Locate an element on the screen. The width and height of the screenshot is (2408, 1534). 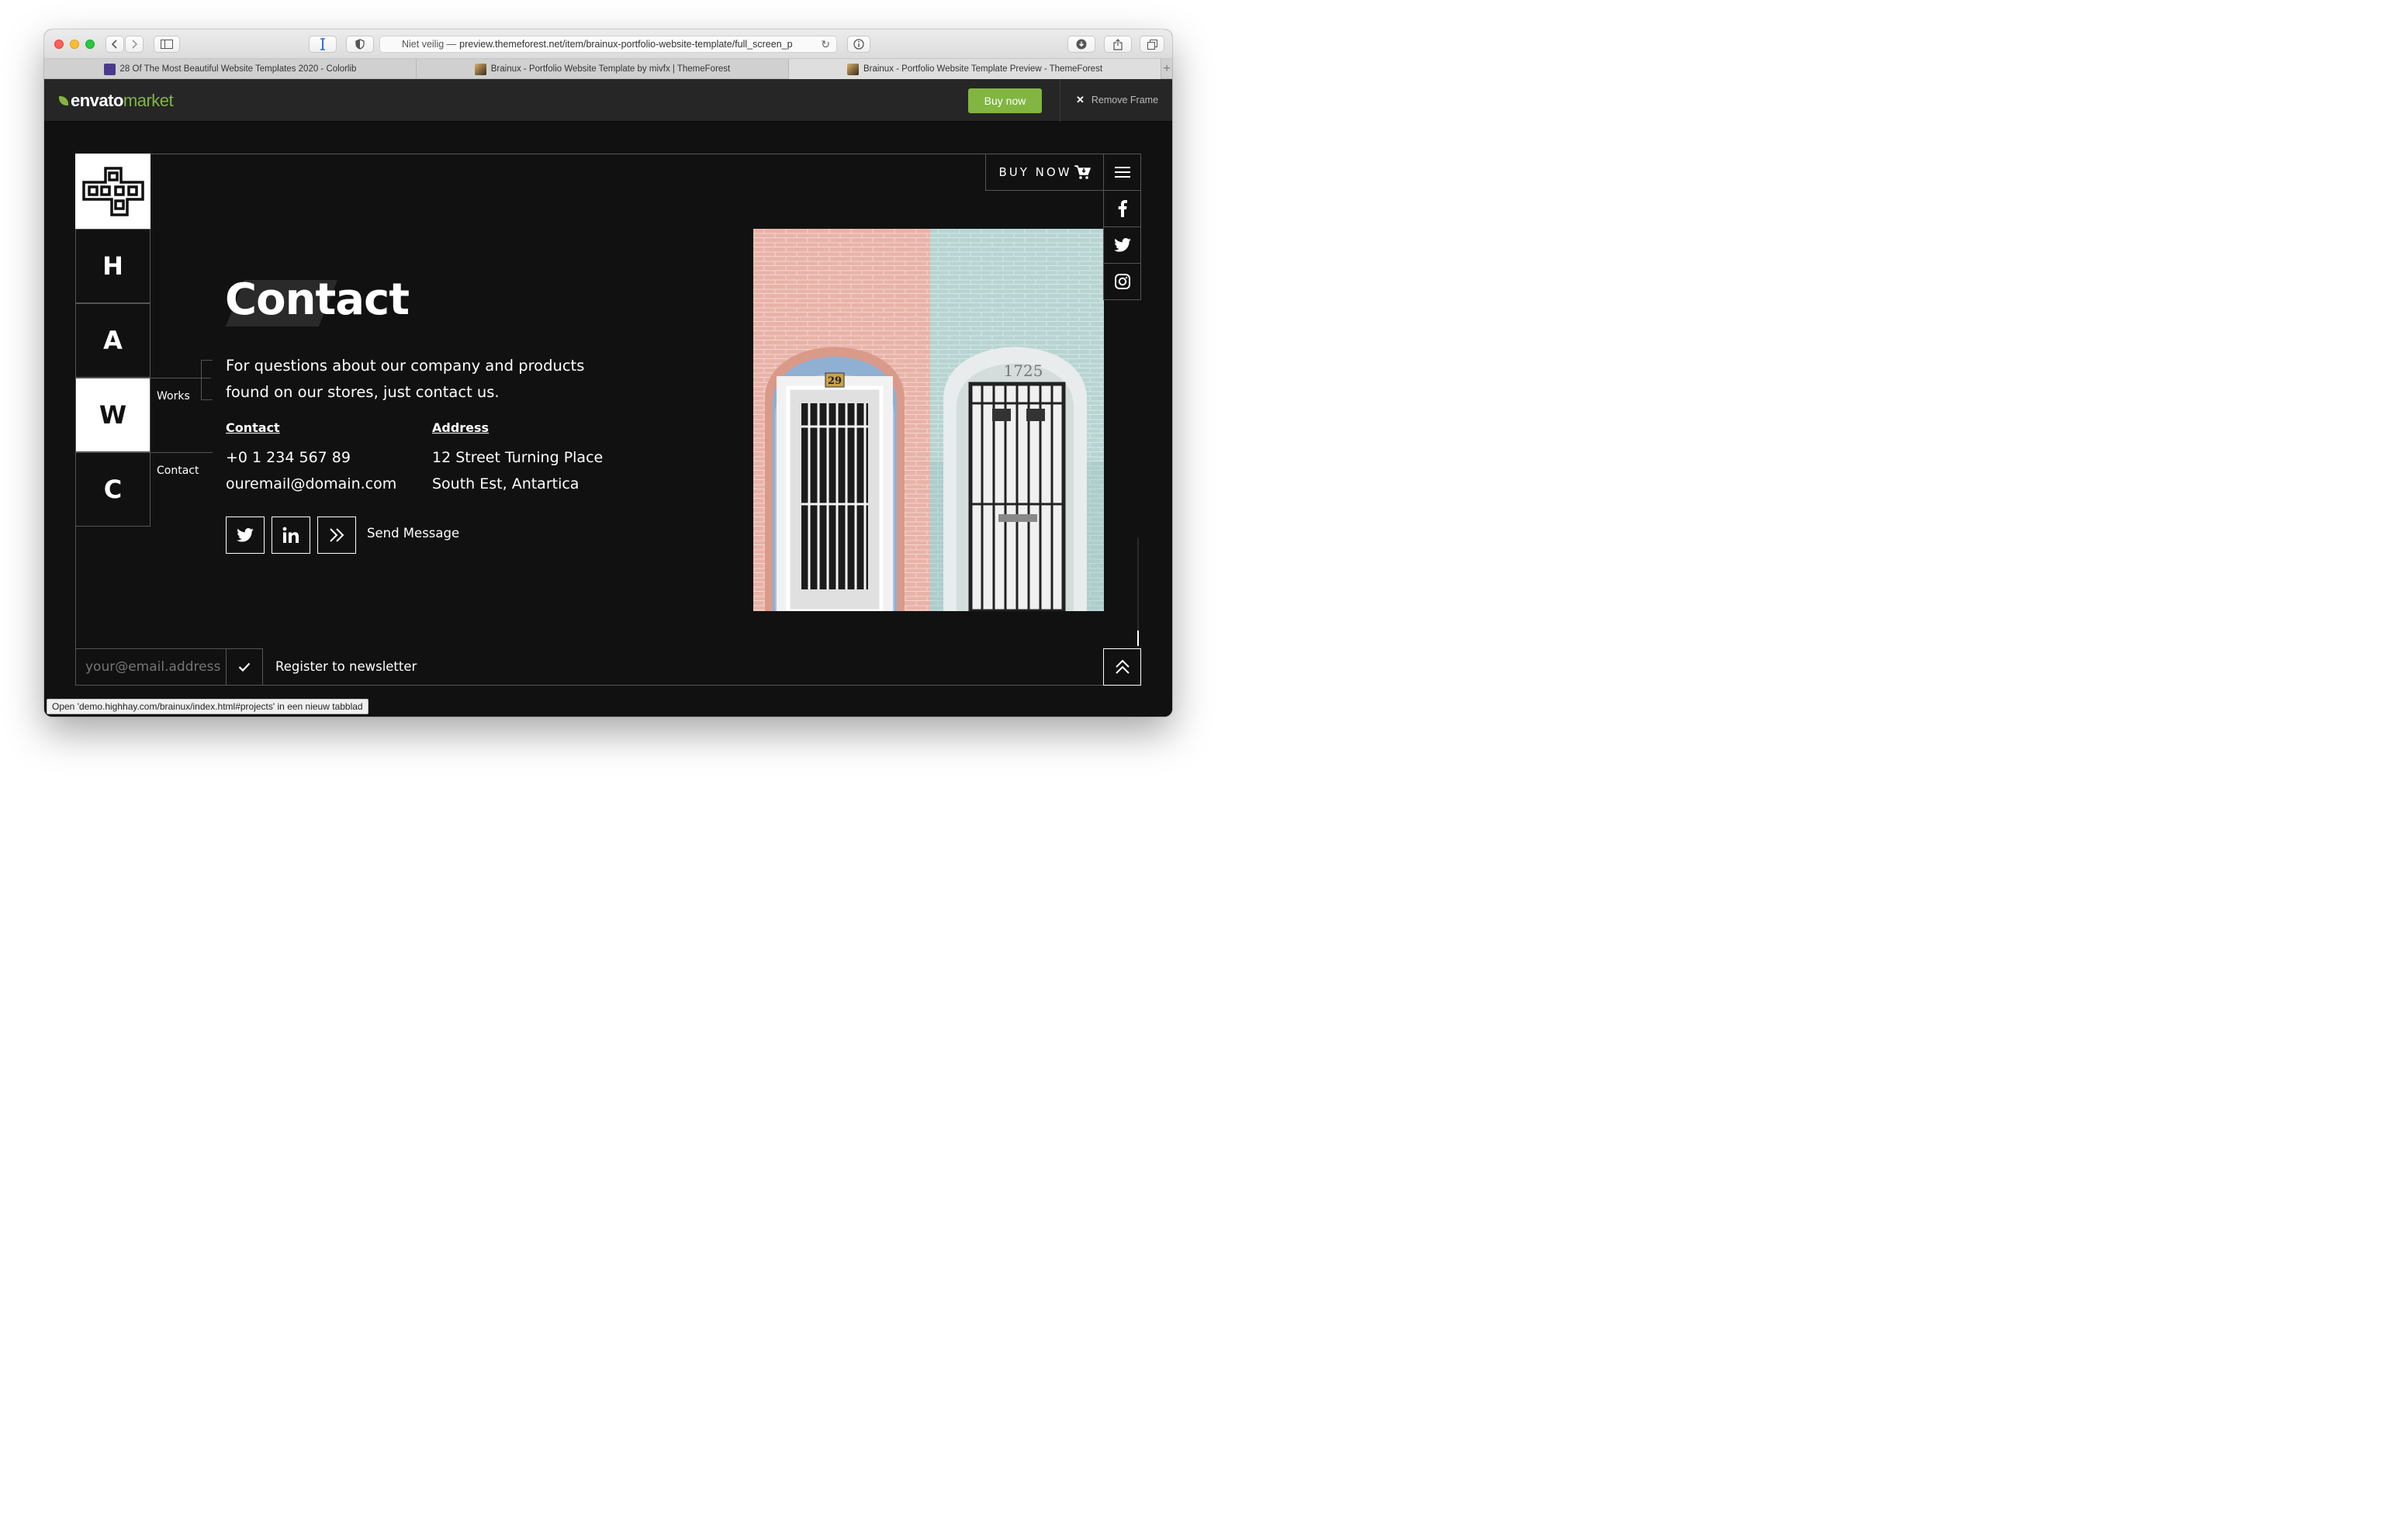
reader-info-button is located at coordinates (859, 44).